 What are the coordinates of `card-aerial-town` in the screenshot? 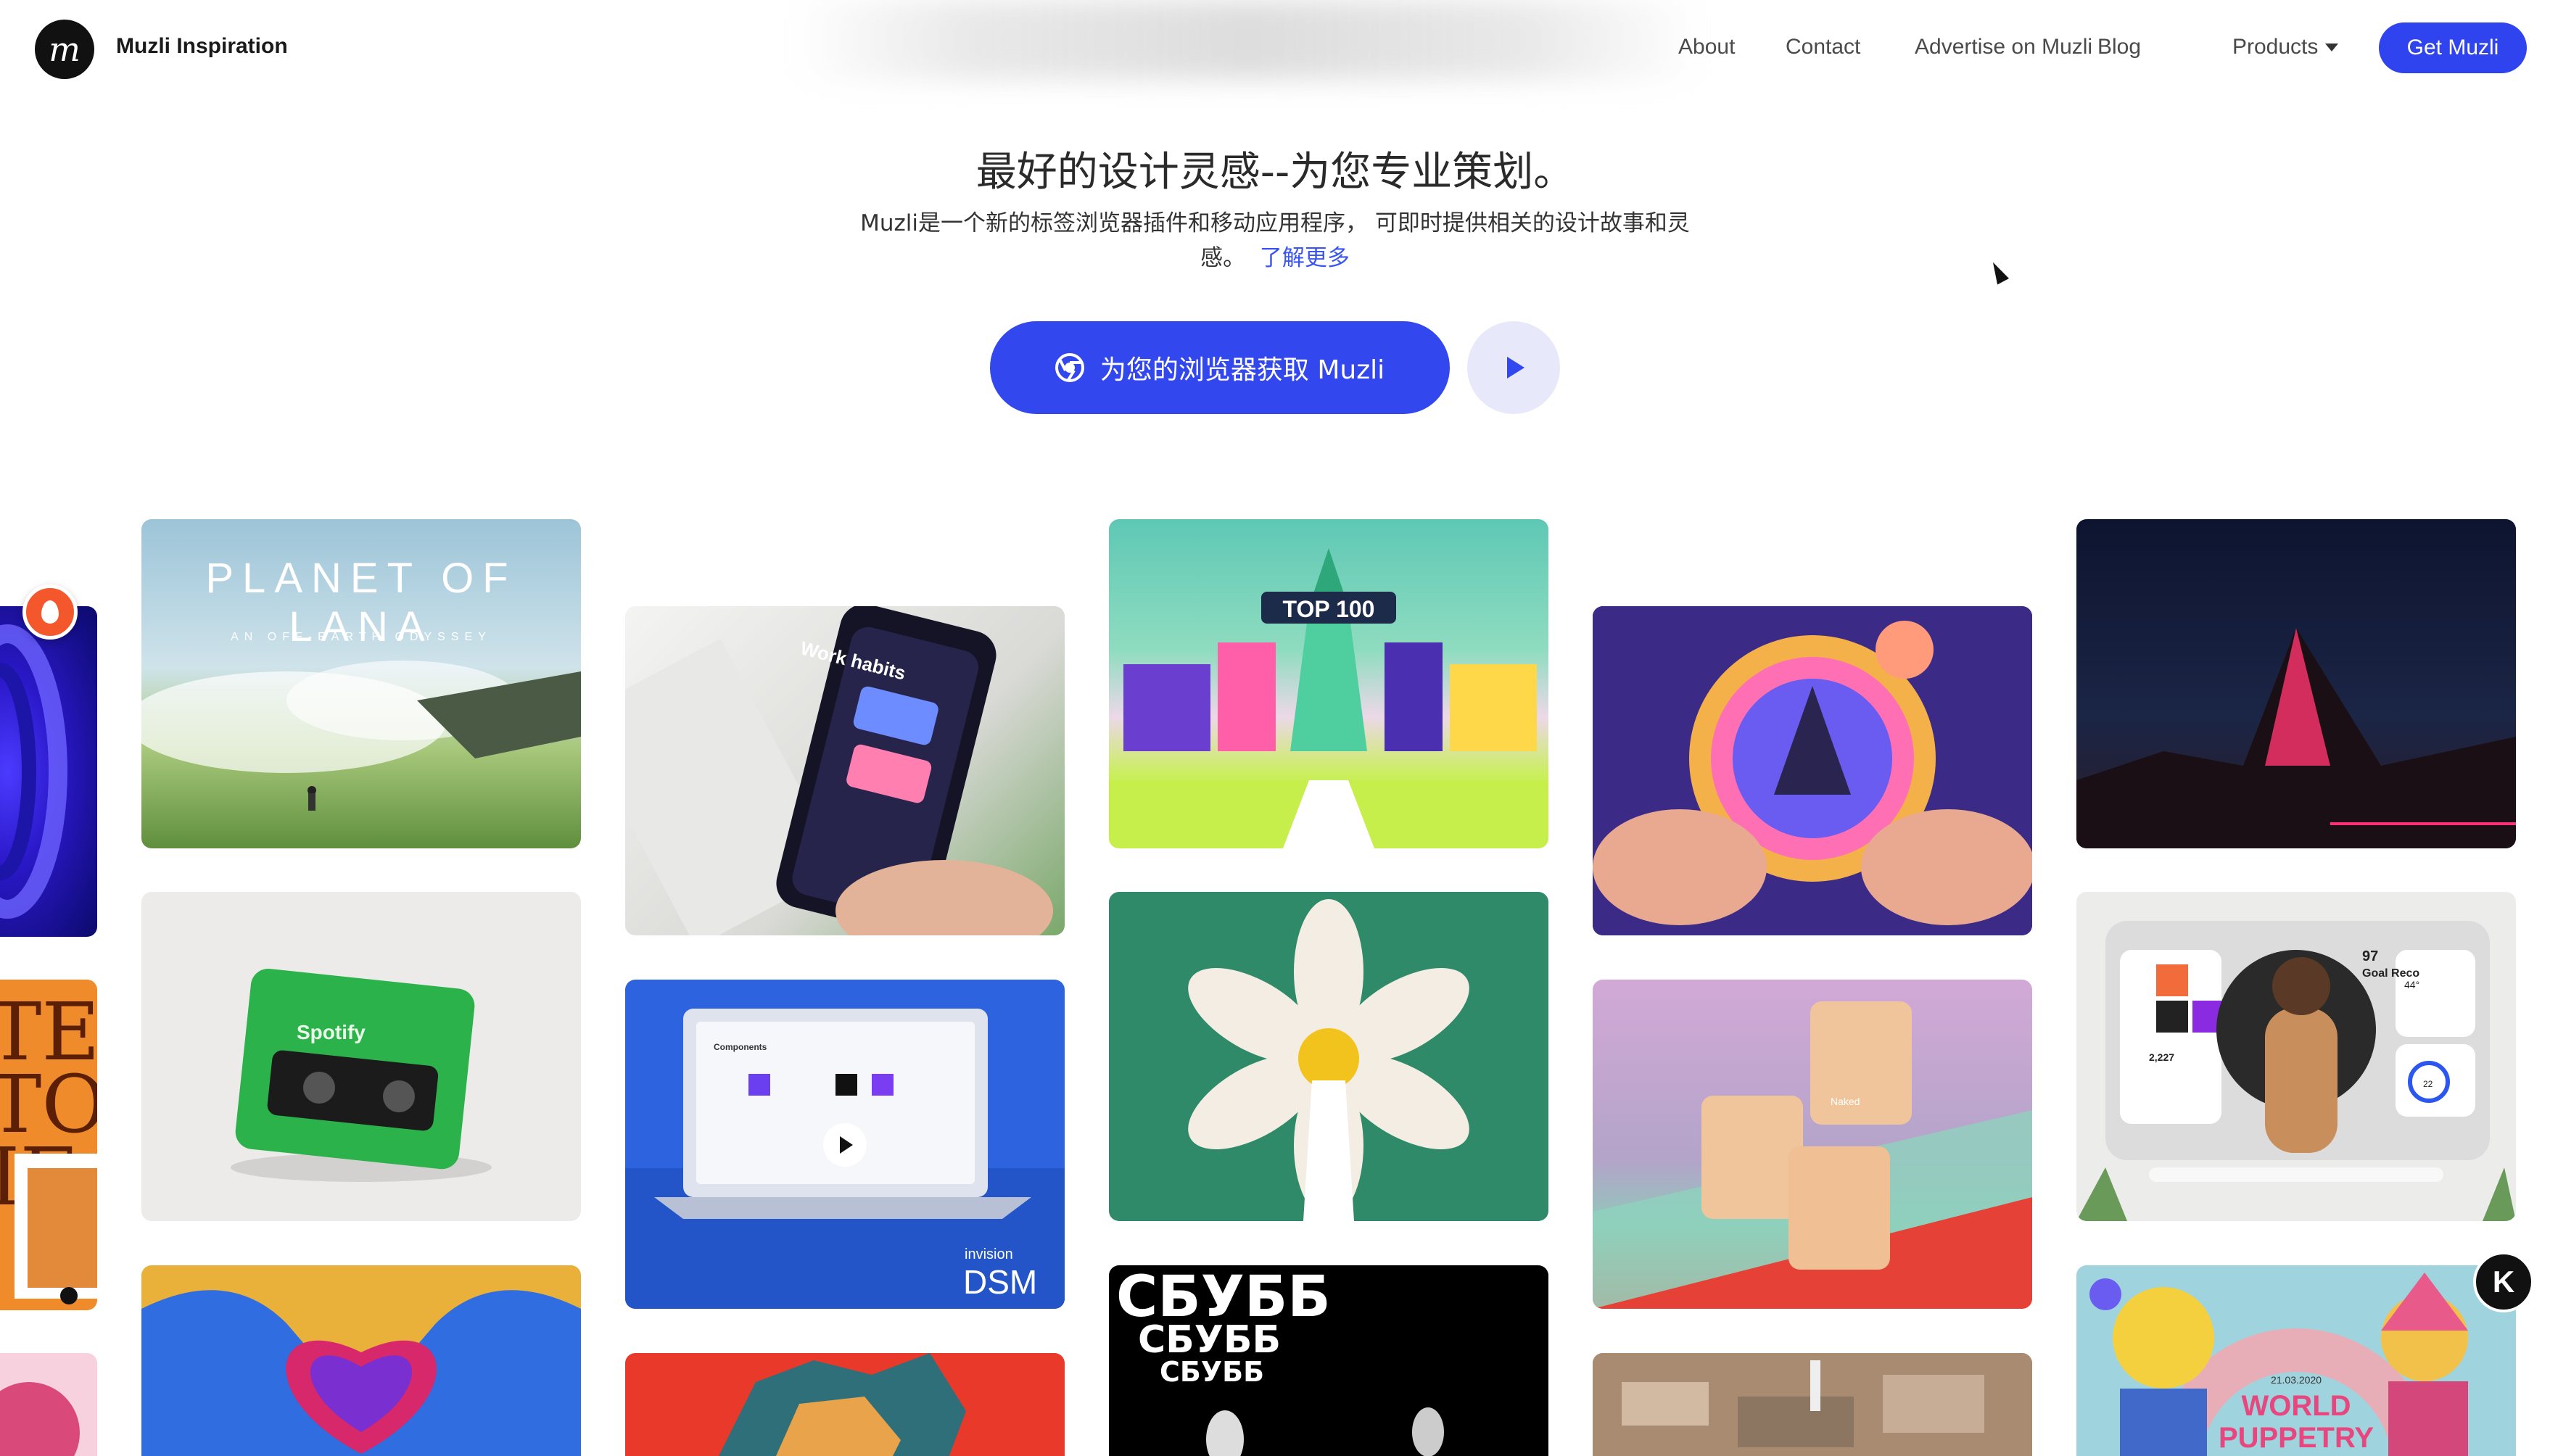 It's located at (1813, 1404).